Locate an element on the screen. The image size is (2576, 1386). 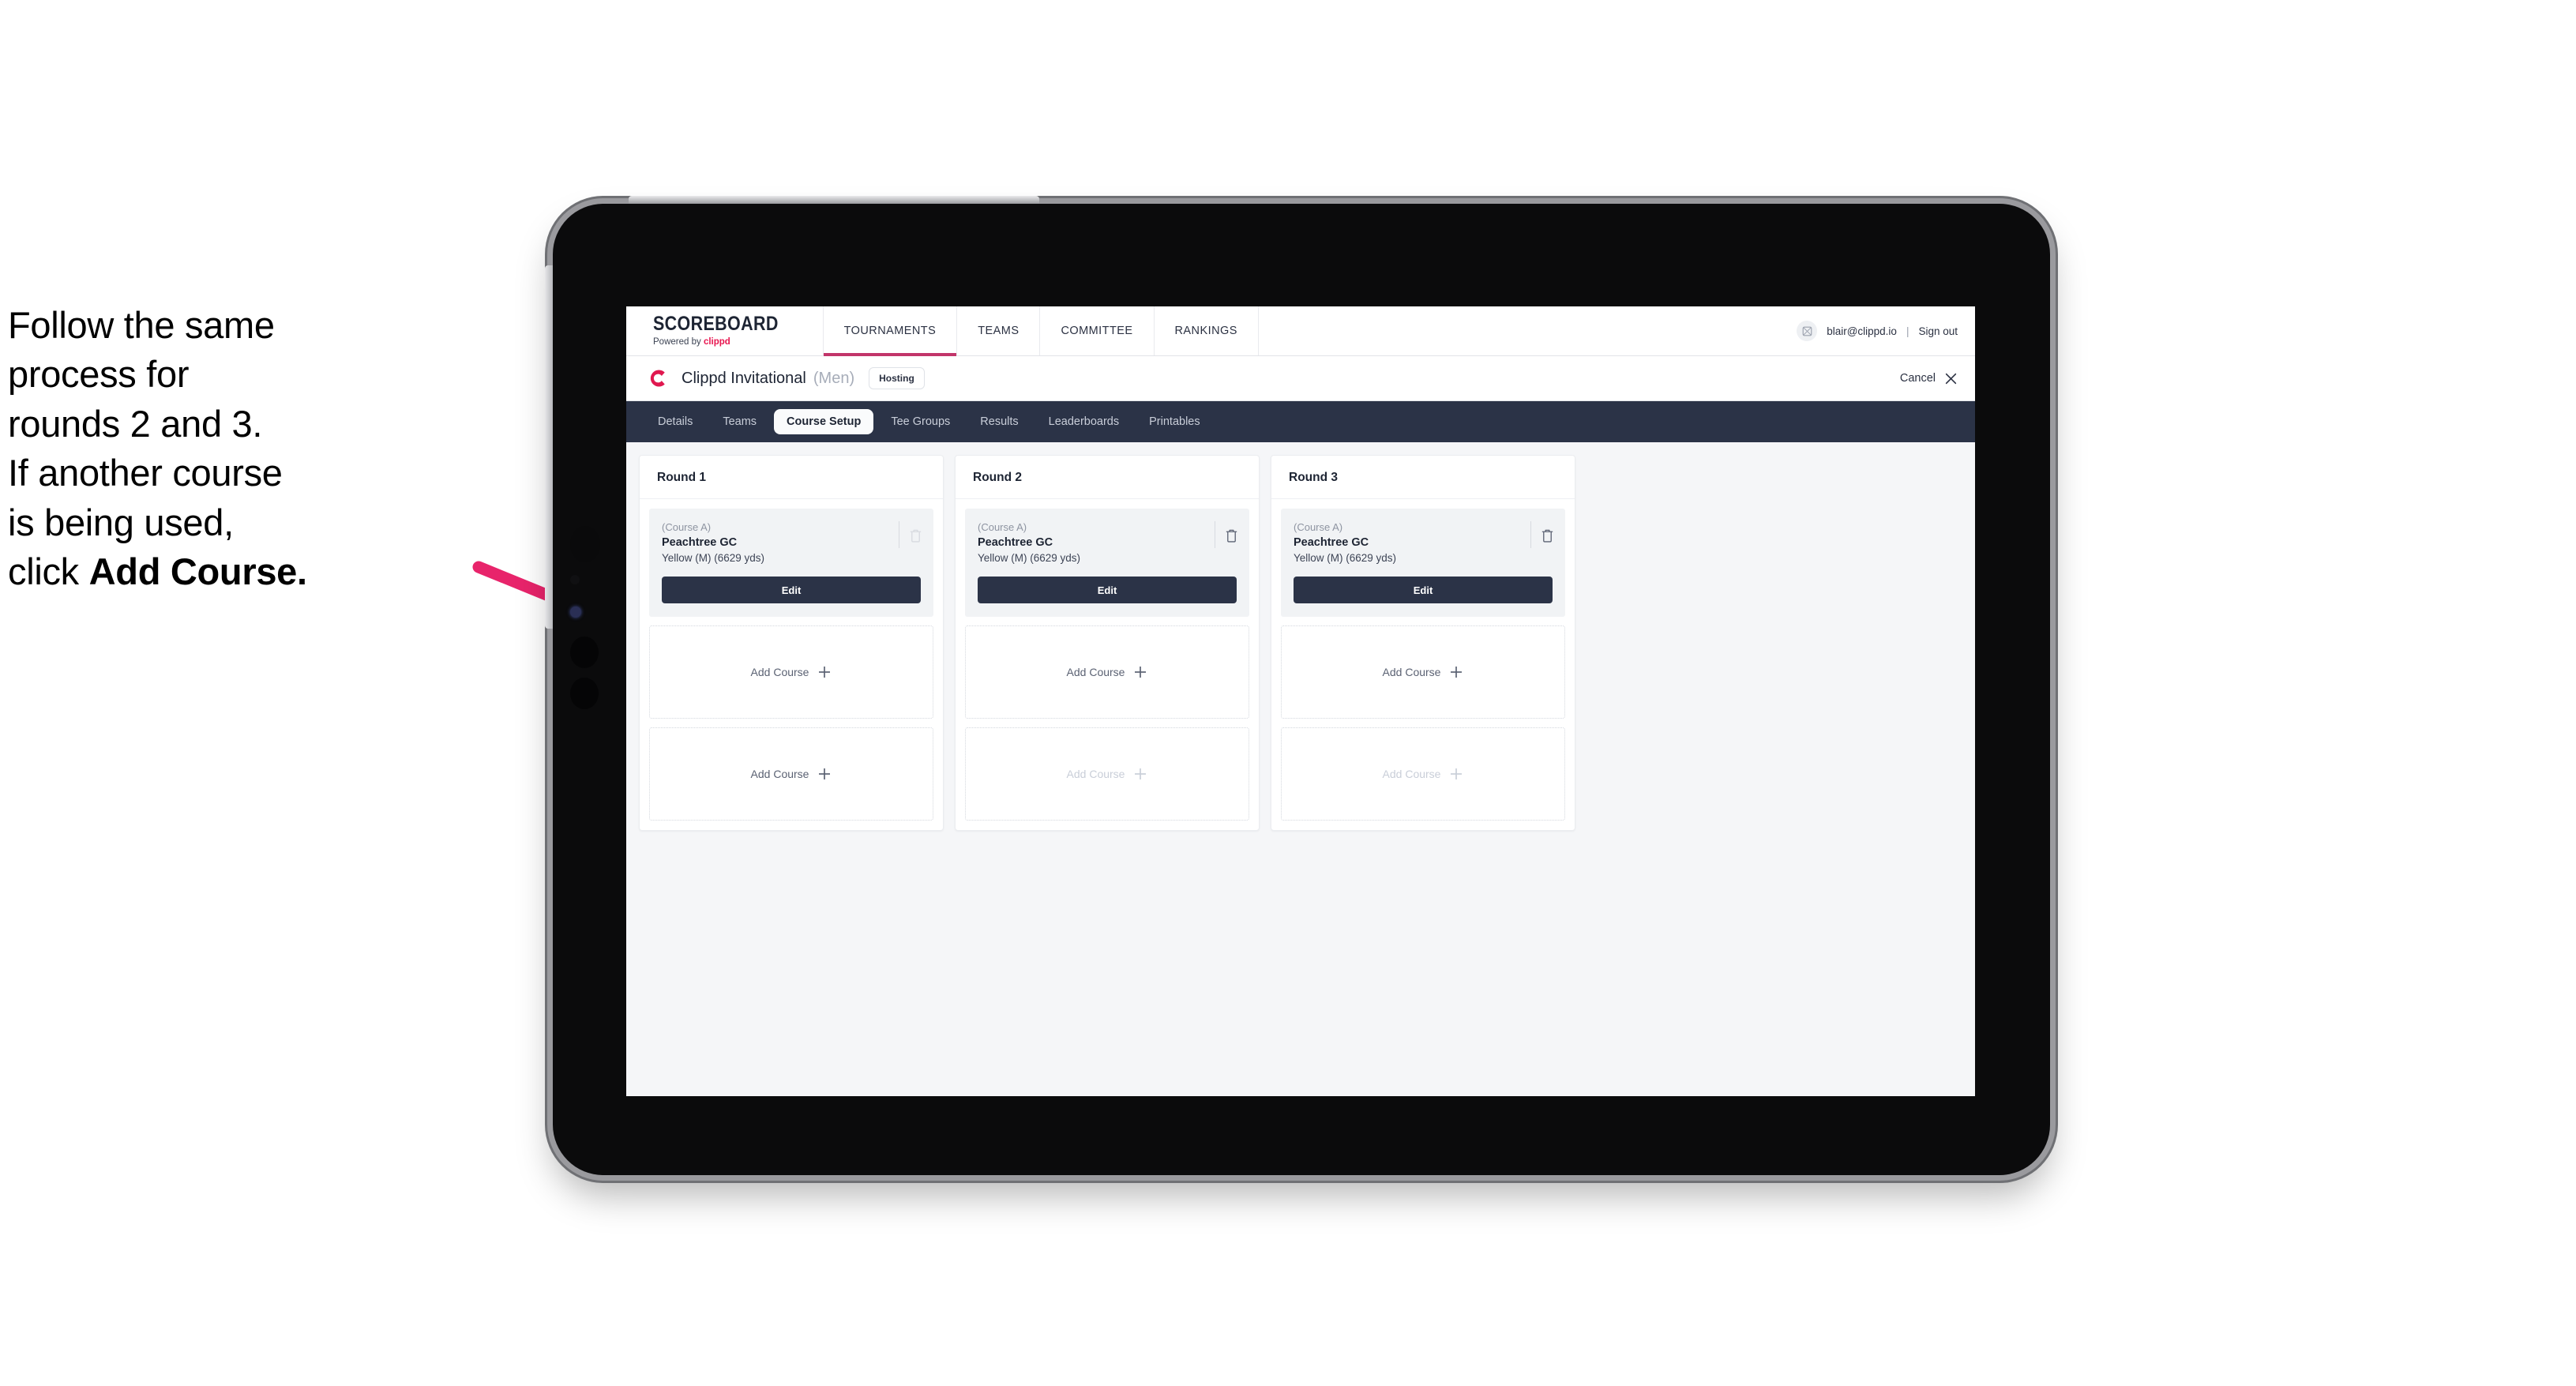
brand-wordmark: SCOREBOARD is located at coordinates (716, 324).